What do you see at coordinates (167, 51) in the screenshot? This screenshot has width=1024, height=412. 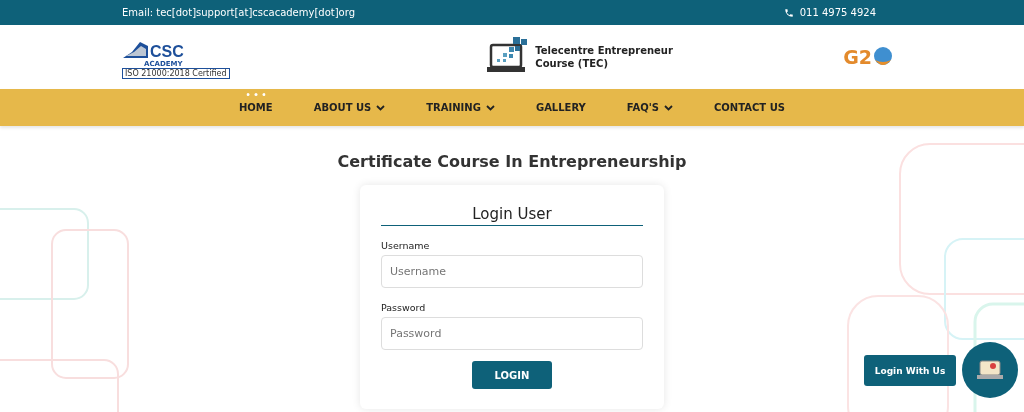 I see `logo-letters: CSC` at bounding box center [167, 51].